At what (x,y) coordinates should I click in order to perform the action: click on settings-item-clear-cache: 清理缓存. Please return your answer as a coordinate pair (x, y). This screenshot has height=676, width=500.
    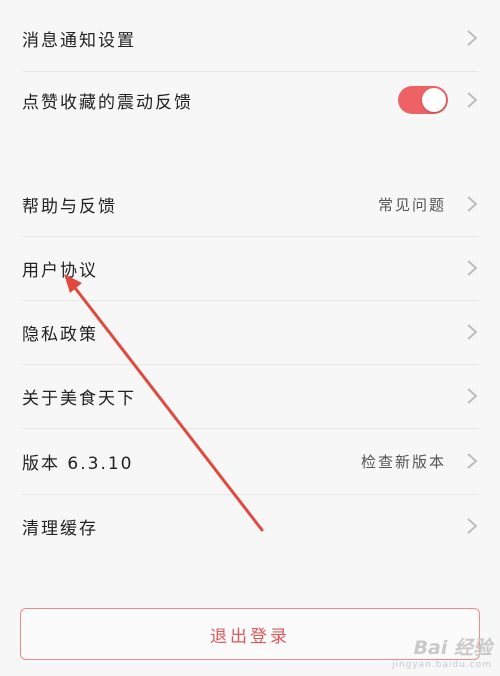
    Looking at the image, I should click on (250, 526).